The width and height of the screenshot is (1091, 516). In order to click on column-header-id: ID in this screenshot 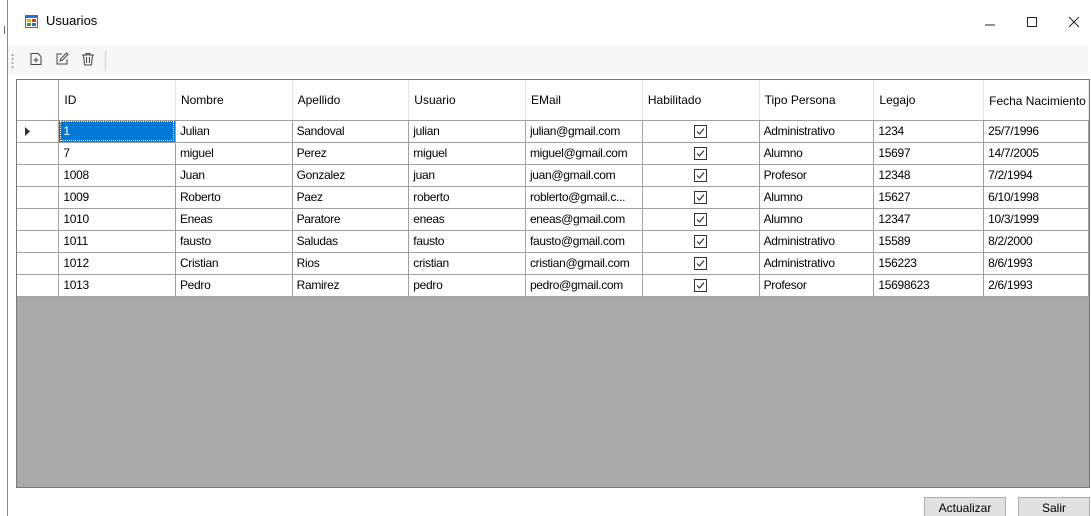, I will do `click(117, 100)`.